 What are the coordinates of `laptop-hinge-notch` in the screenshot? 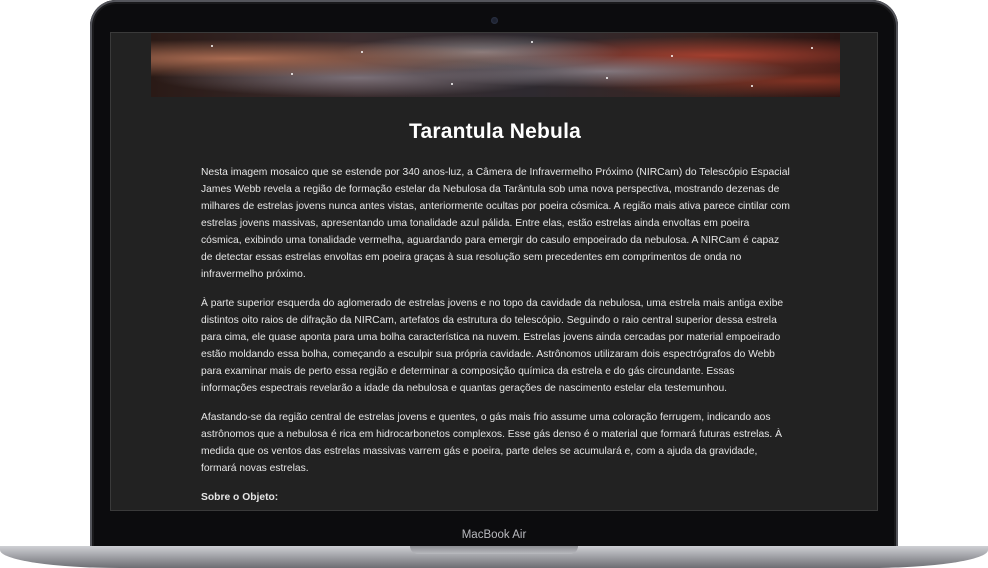 It's located at (494, 550).